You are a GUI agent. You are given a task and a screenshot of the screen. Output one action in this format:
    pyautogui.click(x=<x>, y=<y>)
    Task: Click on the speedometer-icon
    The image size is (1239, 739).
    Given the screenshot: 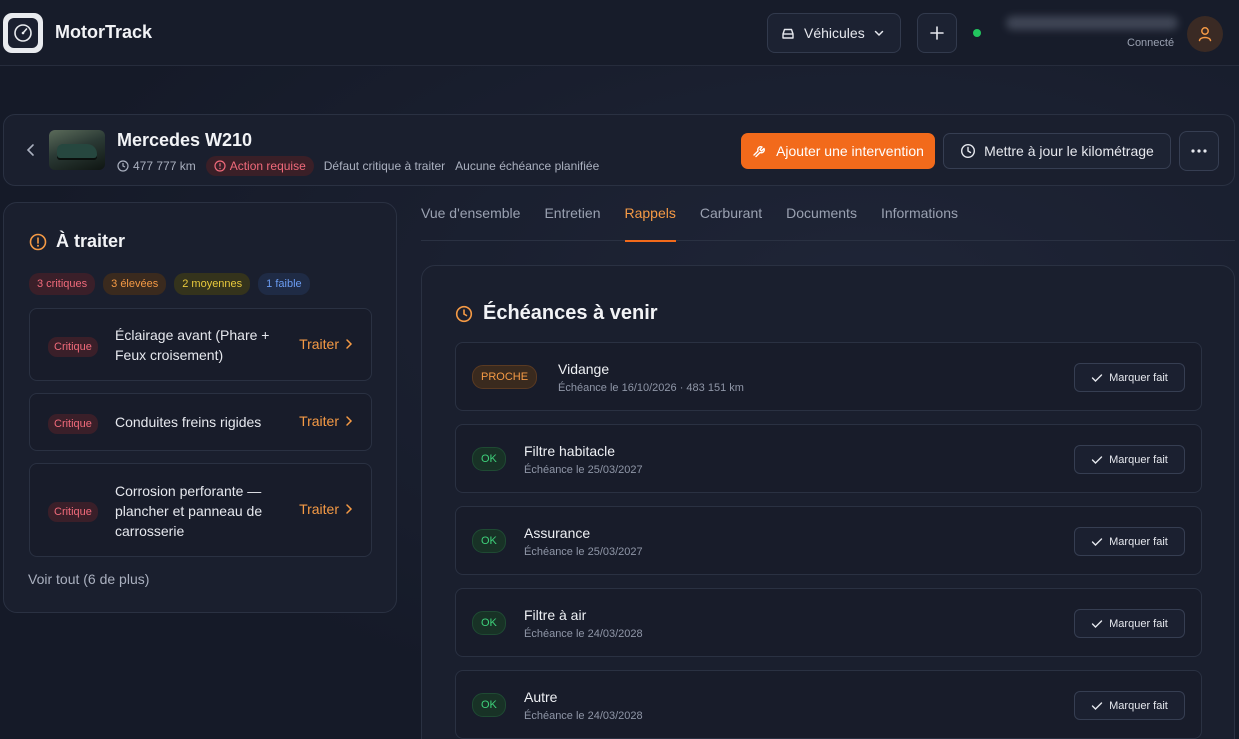 What is the action you would take?
    pyautogui.click(x=23, y=33)
    